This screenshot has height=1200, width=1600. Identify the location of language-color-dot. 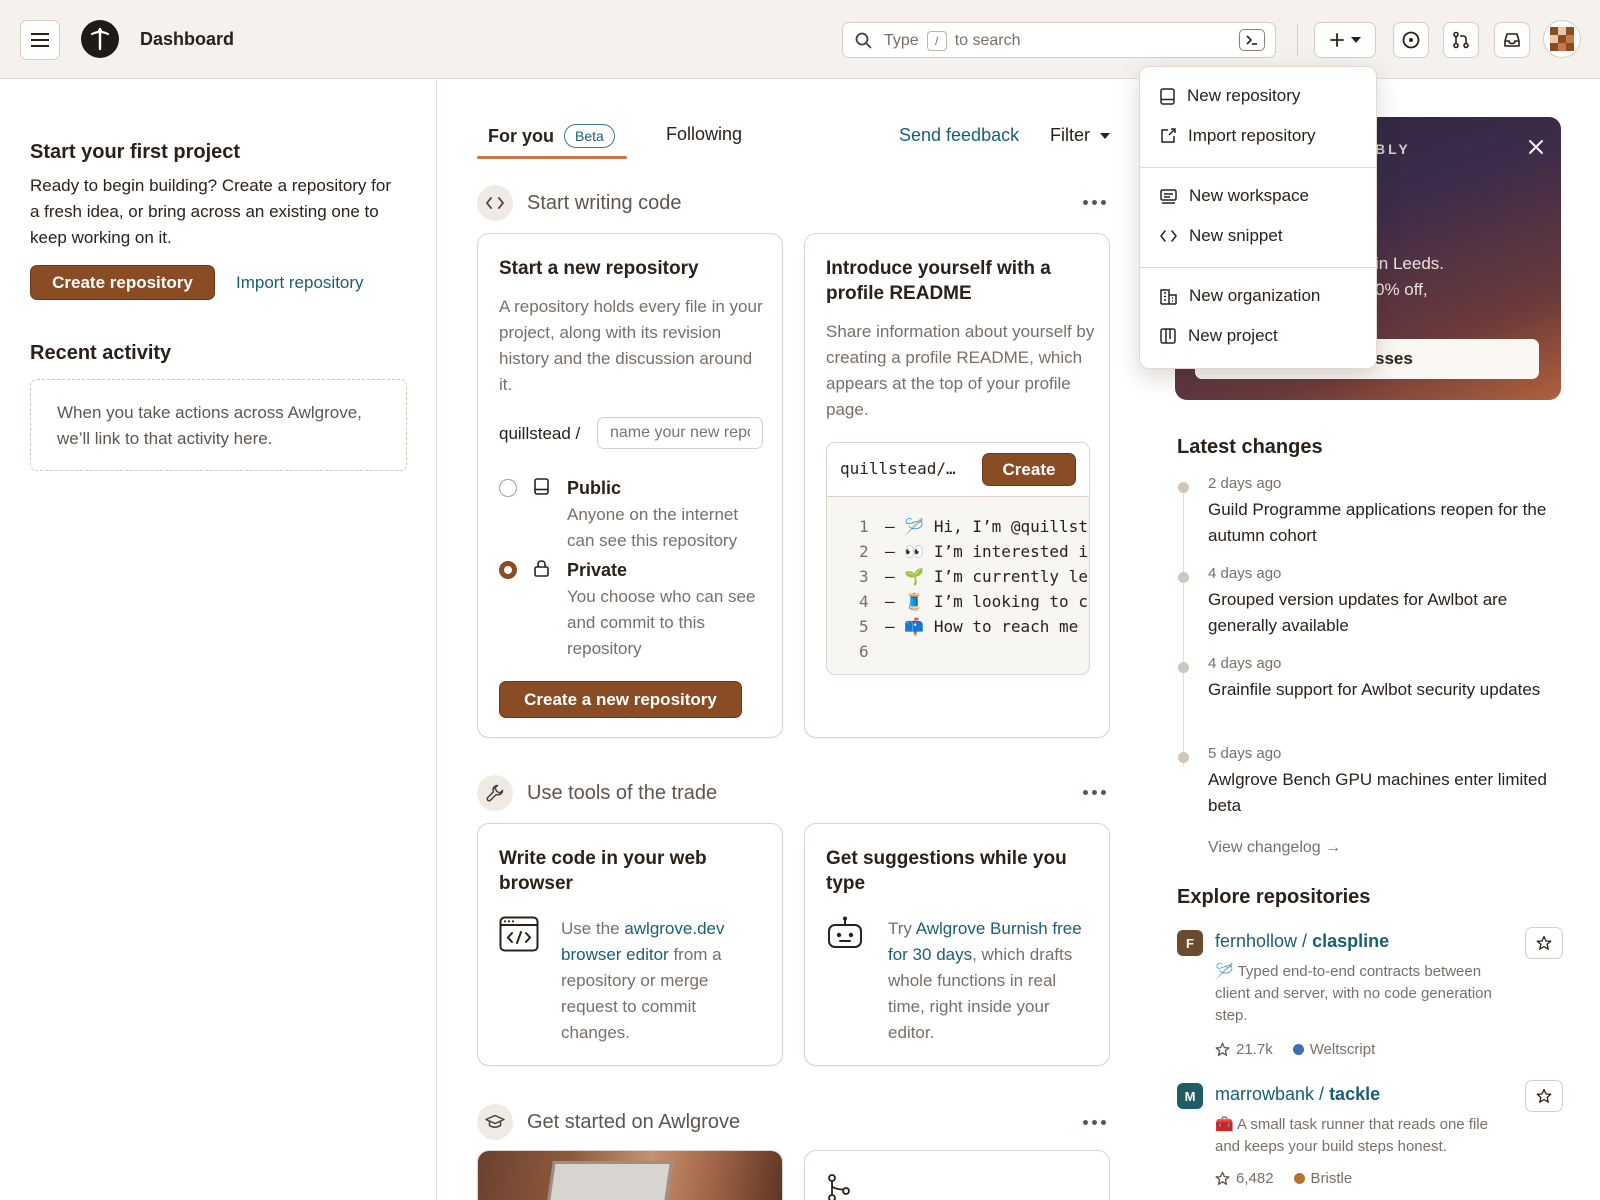
(1299, 1178).